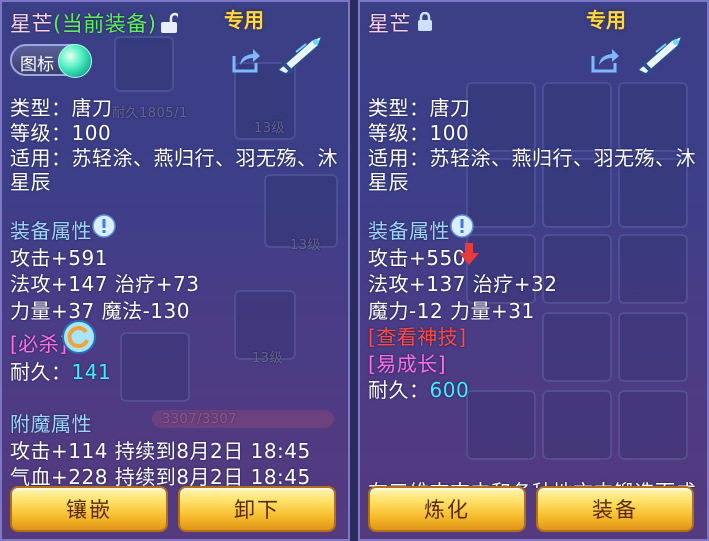  I want to click on stat-line: 法攻+137 治疗+32, so click(463, 284).